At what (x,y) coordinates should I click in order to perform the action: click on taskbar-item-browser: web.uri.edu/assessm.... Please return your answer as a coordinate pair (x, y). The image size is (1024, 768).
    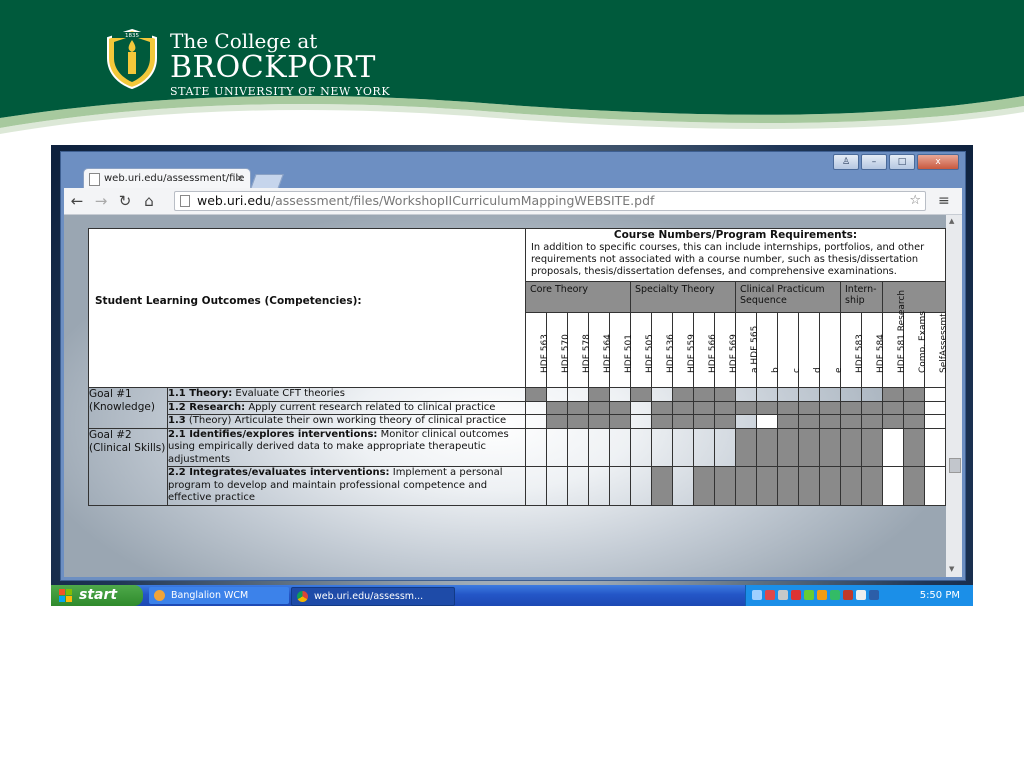
    Looking at the image, I should click on (373, 596).